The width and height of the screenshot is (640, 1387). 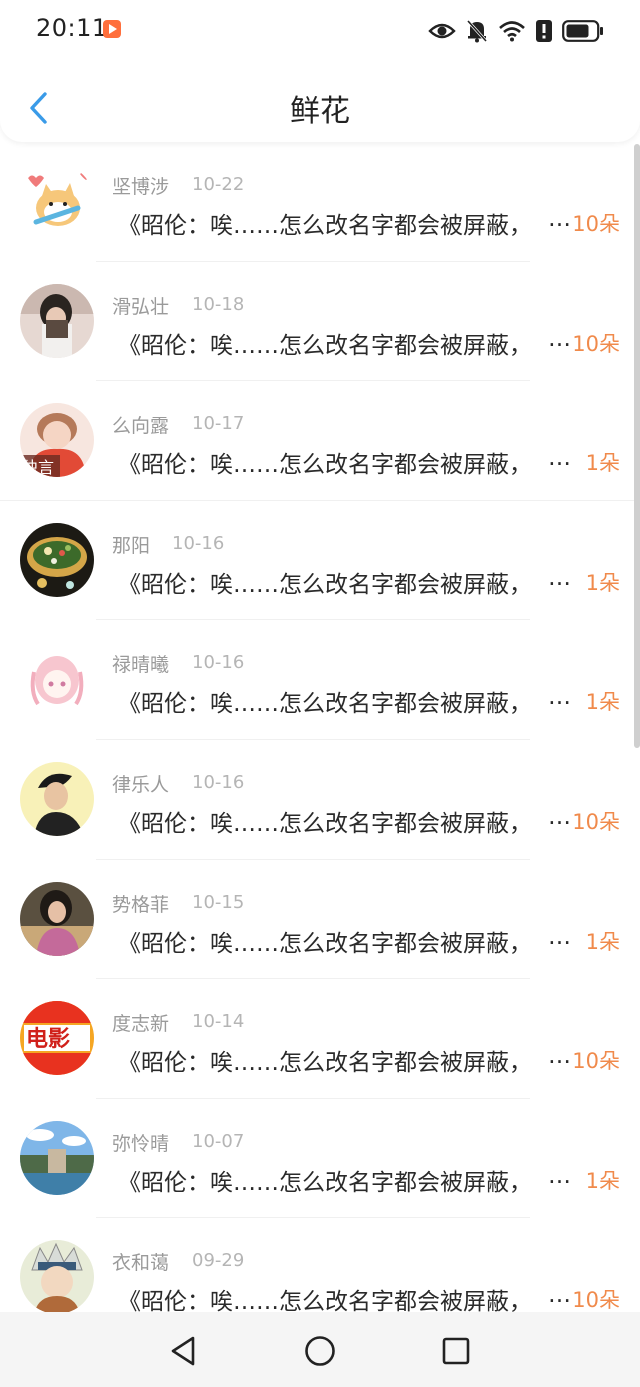 What do you see at coordinates (320, 561) in the screenshot?
I see `list-item: 那阳 10-16 《昭伦：唉……怎么改名字都会被屏蔽， … 1朵` at bounding box center [320, 561].